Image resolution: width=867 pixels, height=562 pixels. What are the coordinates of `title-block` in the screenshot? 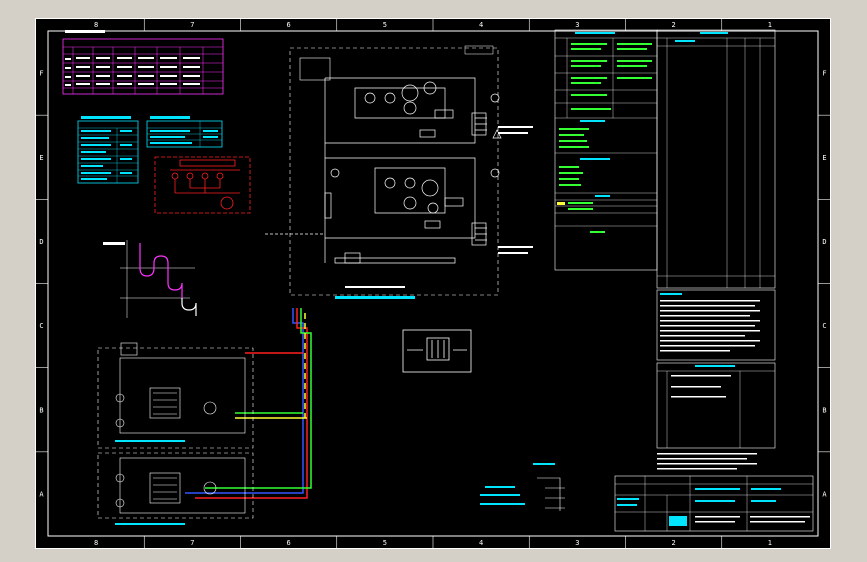 It's located at (714, 503).